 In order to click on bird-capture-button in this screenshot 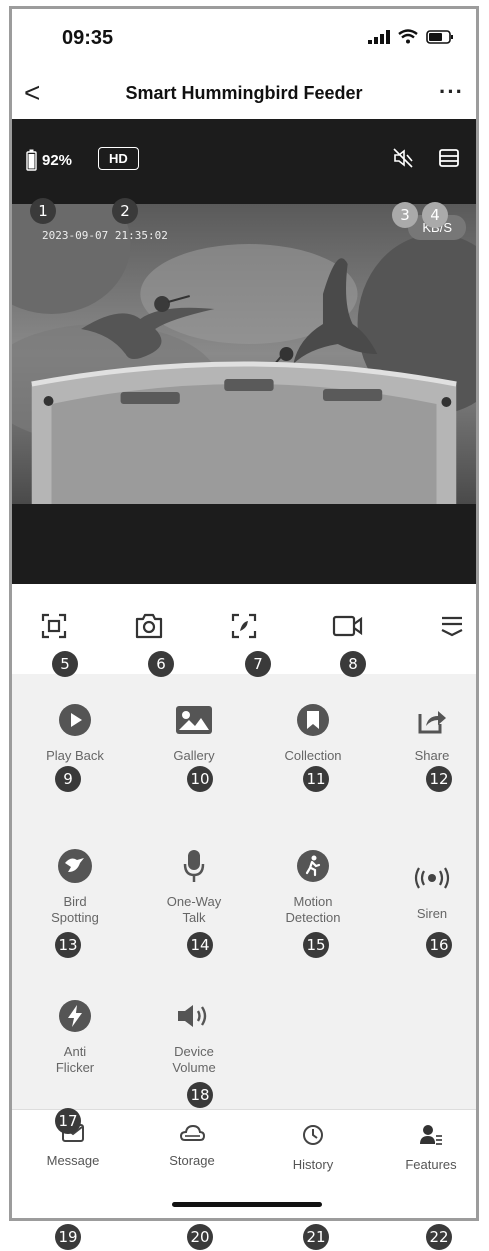, I will do `click(244, 626)`.